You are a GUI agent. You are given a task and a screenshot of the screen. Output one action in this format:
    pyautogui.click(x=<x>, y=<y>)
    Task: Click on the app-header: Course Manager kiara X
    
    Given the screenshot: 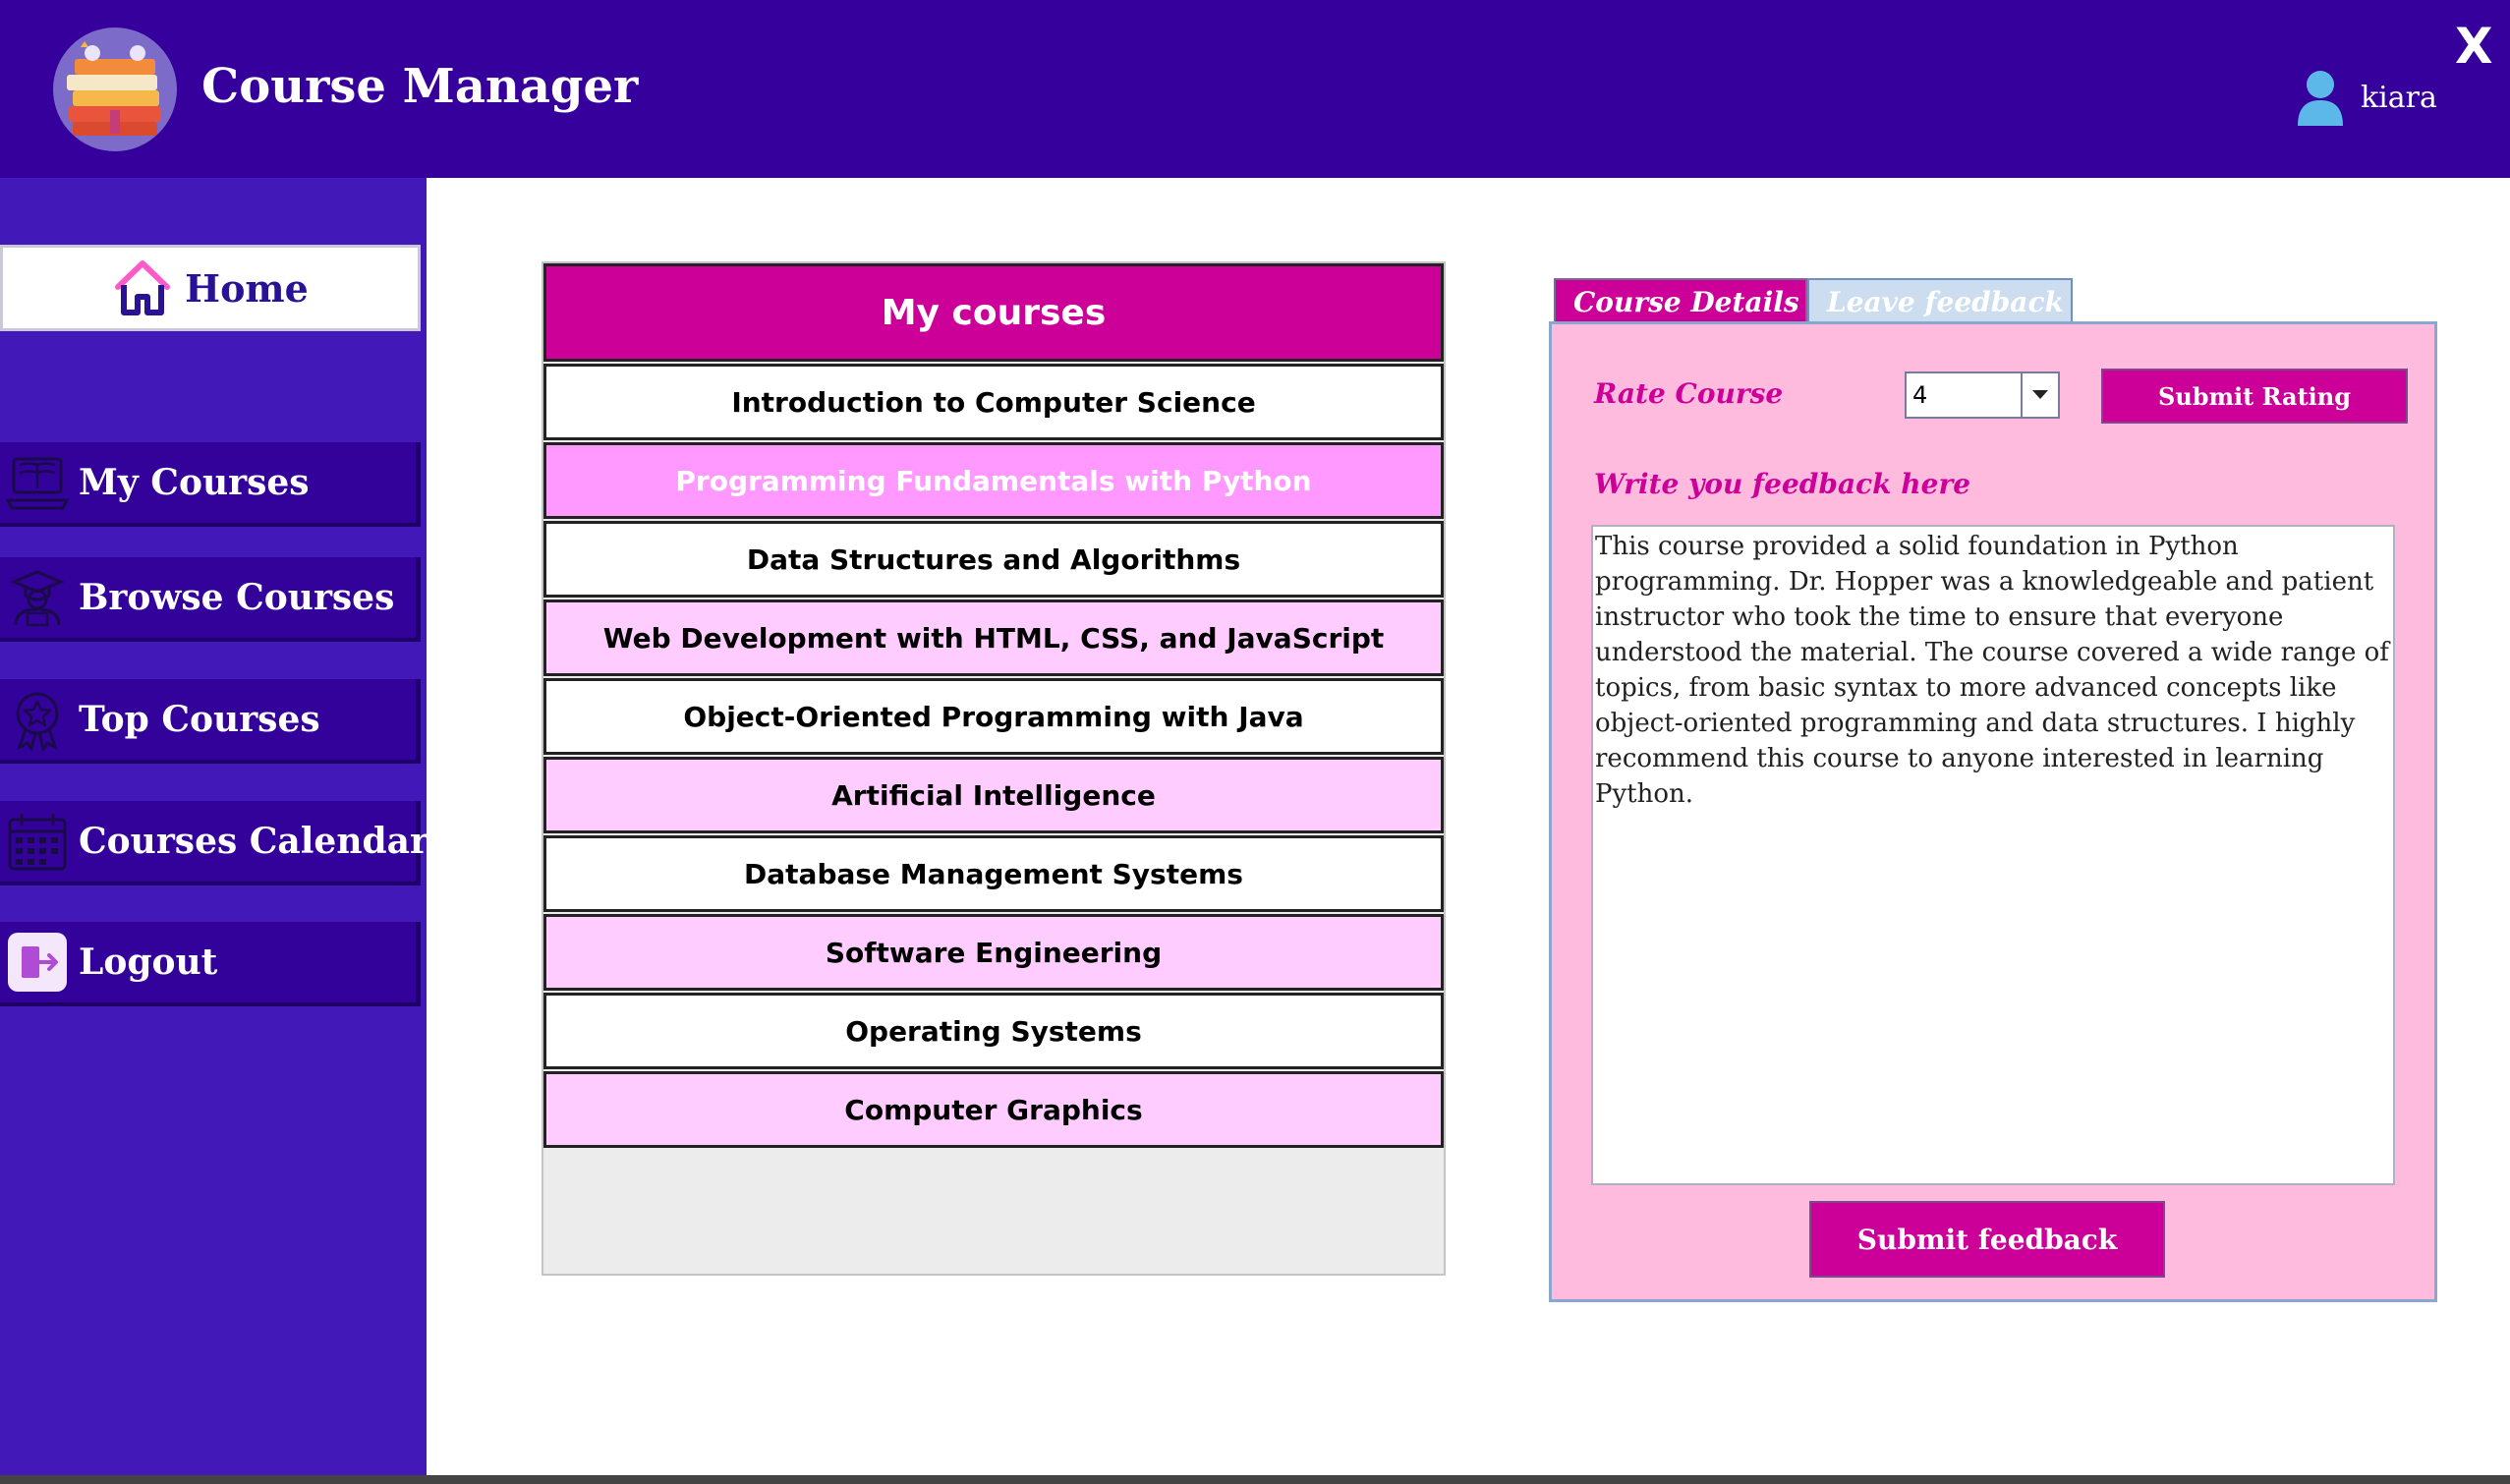 What is the action you would take?
    pyautogui.click(x=1255, y=89)
    